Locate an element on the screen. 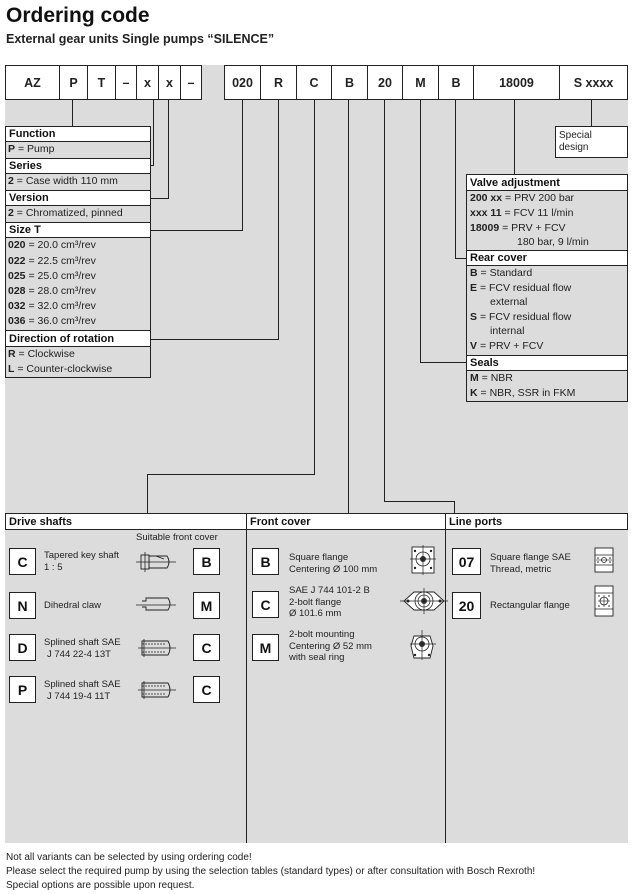  series-heading: Series is located at coordinates (78, 166).